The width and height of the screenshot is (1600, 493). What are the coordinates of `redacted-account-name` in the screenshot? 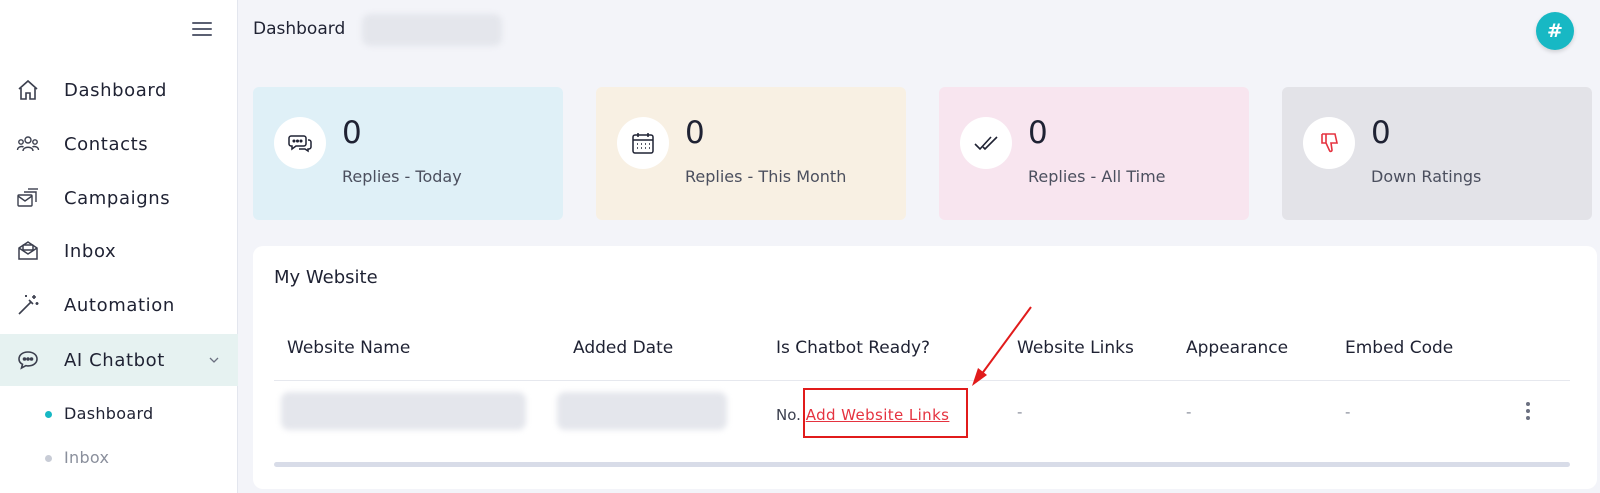 It's located at (432, 30).